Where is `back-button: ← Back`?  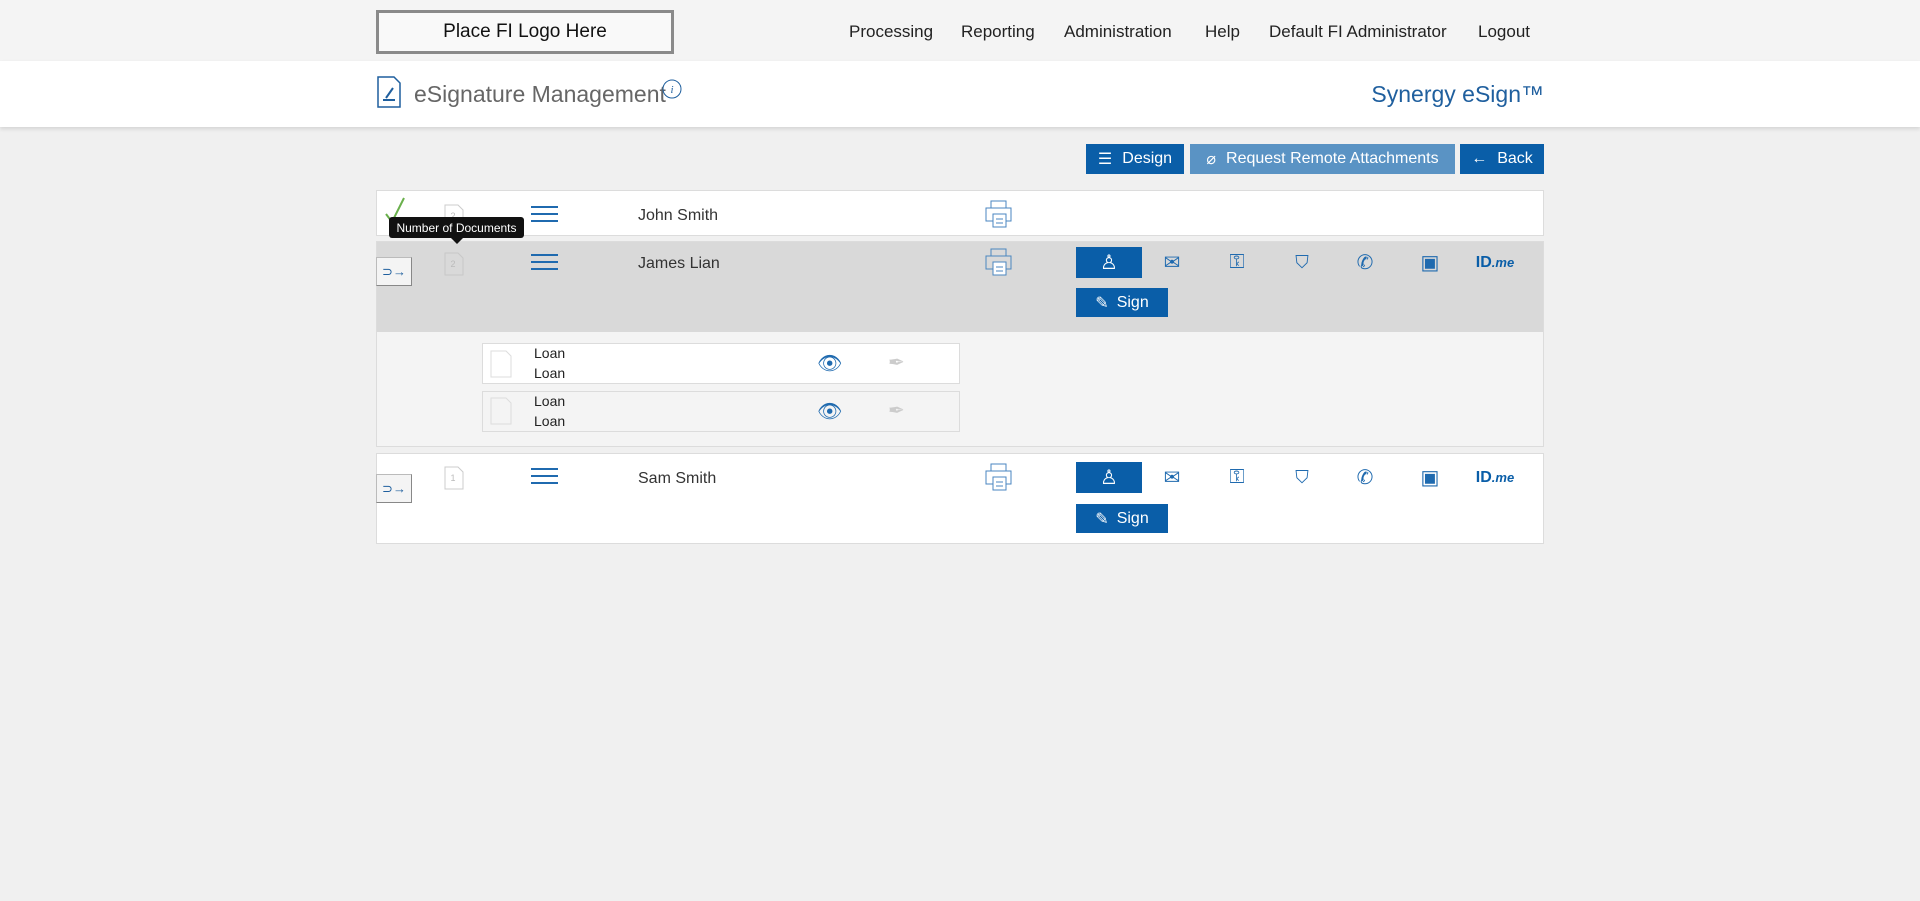 back-button: ← Back is located at coordinates (1502, 159).